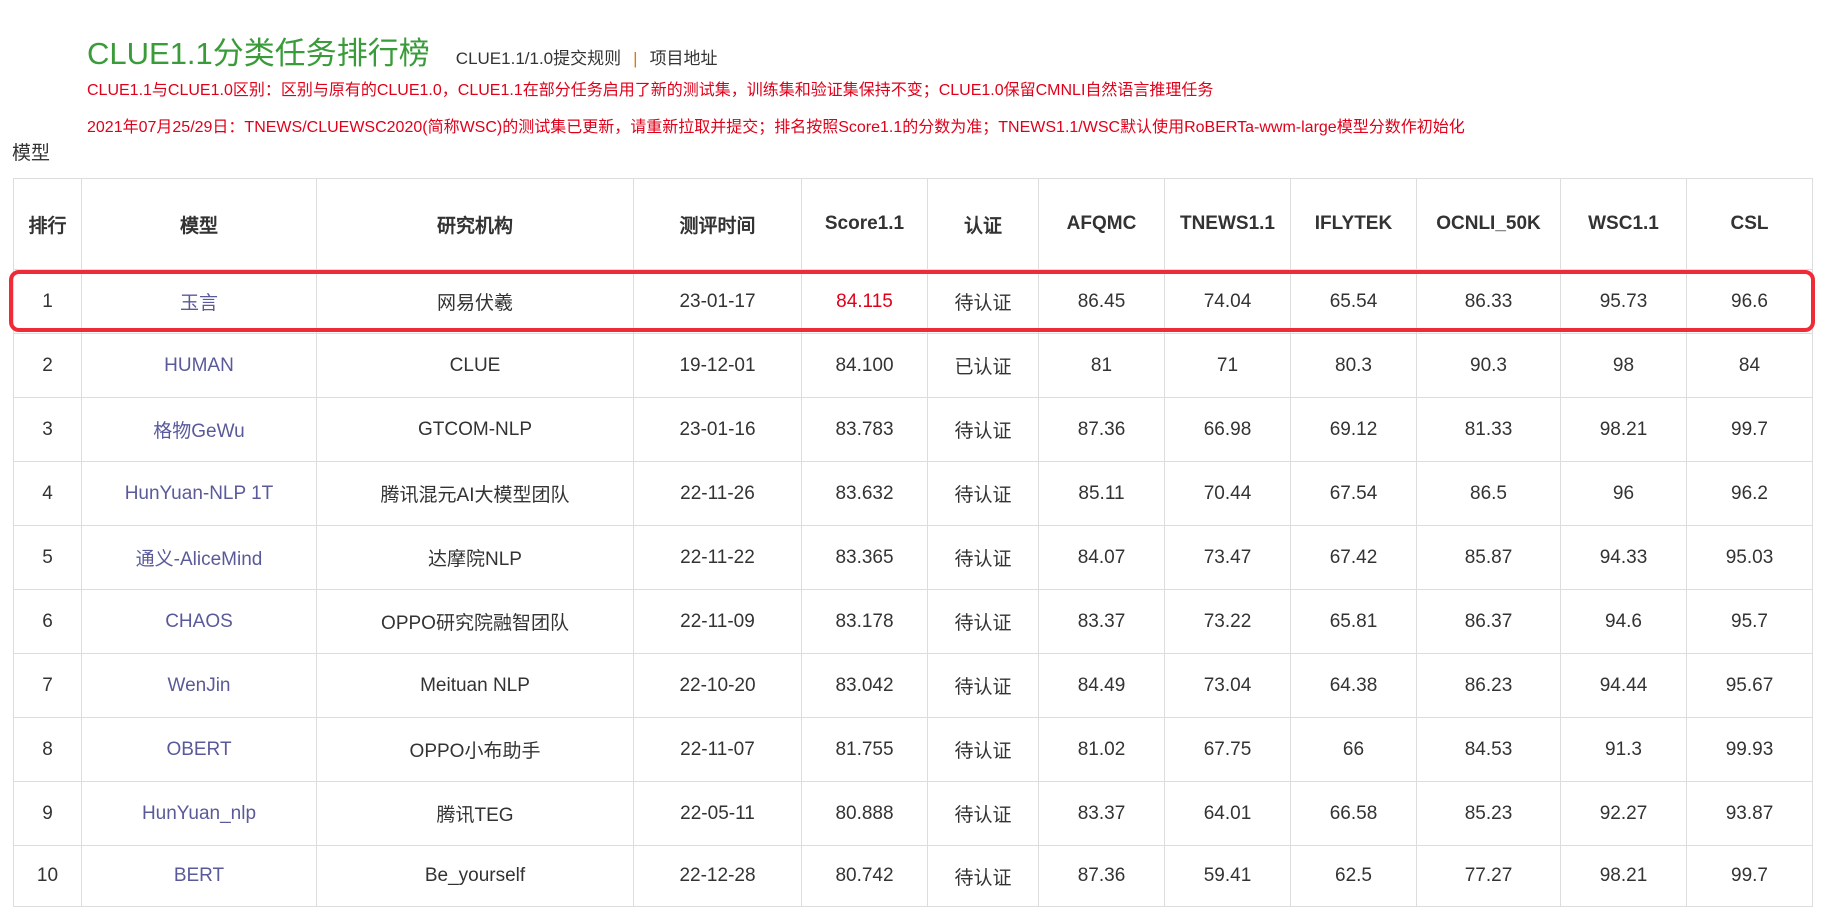 Image resolution: width=1834 pixels, height=914 pixels. What do you see at coordinates (47, 813) in the screenshot?
I see `cell-rank: 9` at bounding box center [47, 813].